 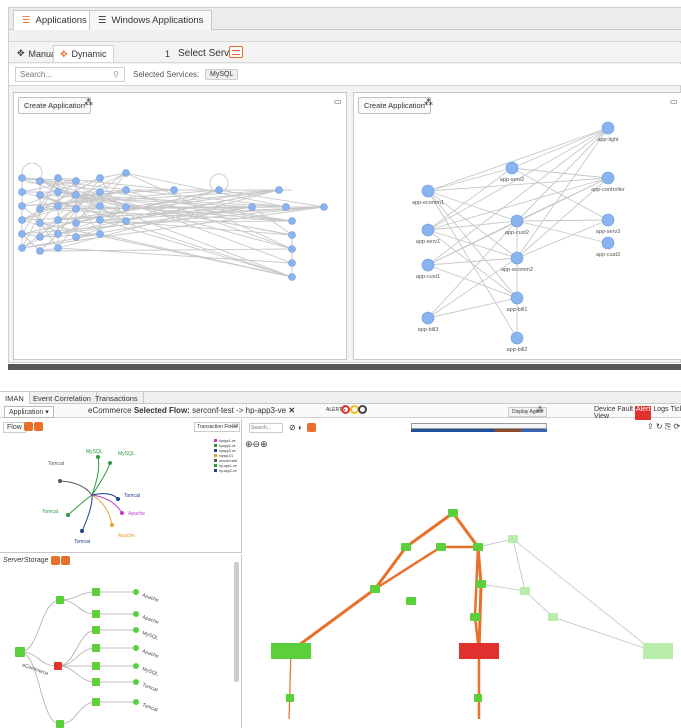 What do you see at coordinates (29, 412) in the screenshot?
I see `application-dropdown: Application ▾` at bounding box center [29, 412].